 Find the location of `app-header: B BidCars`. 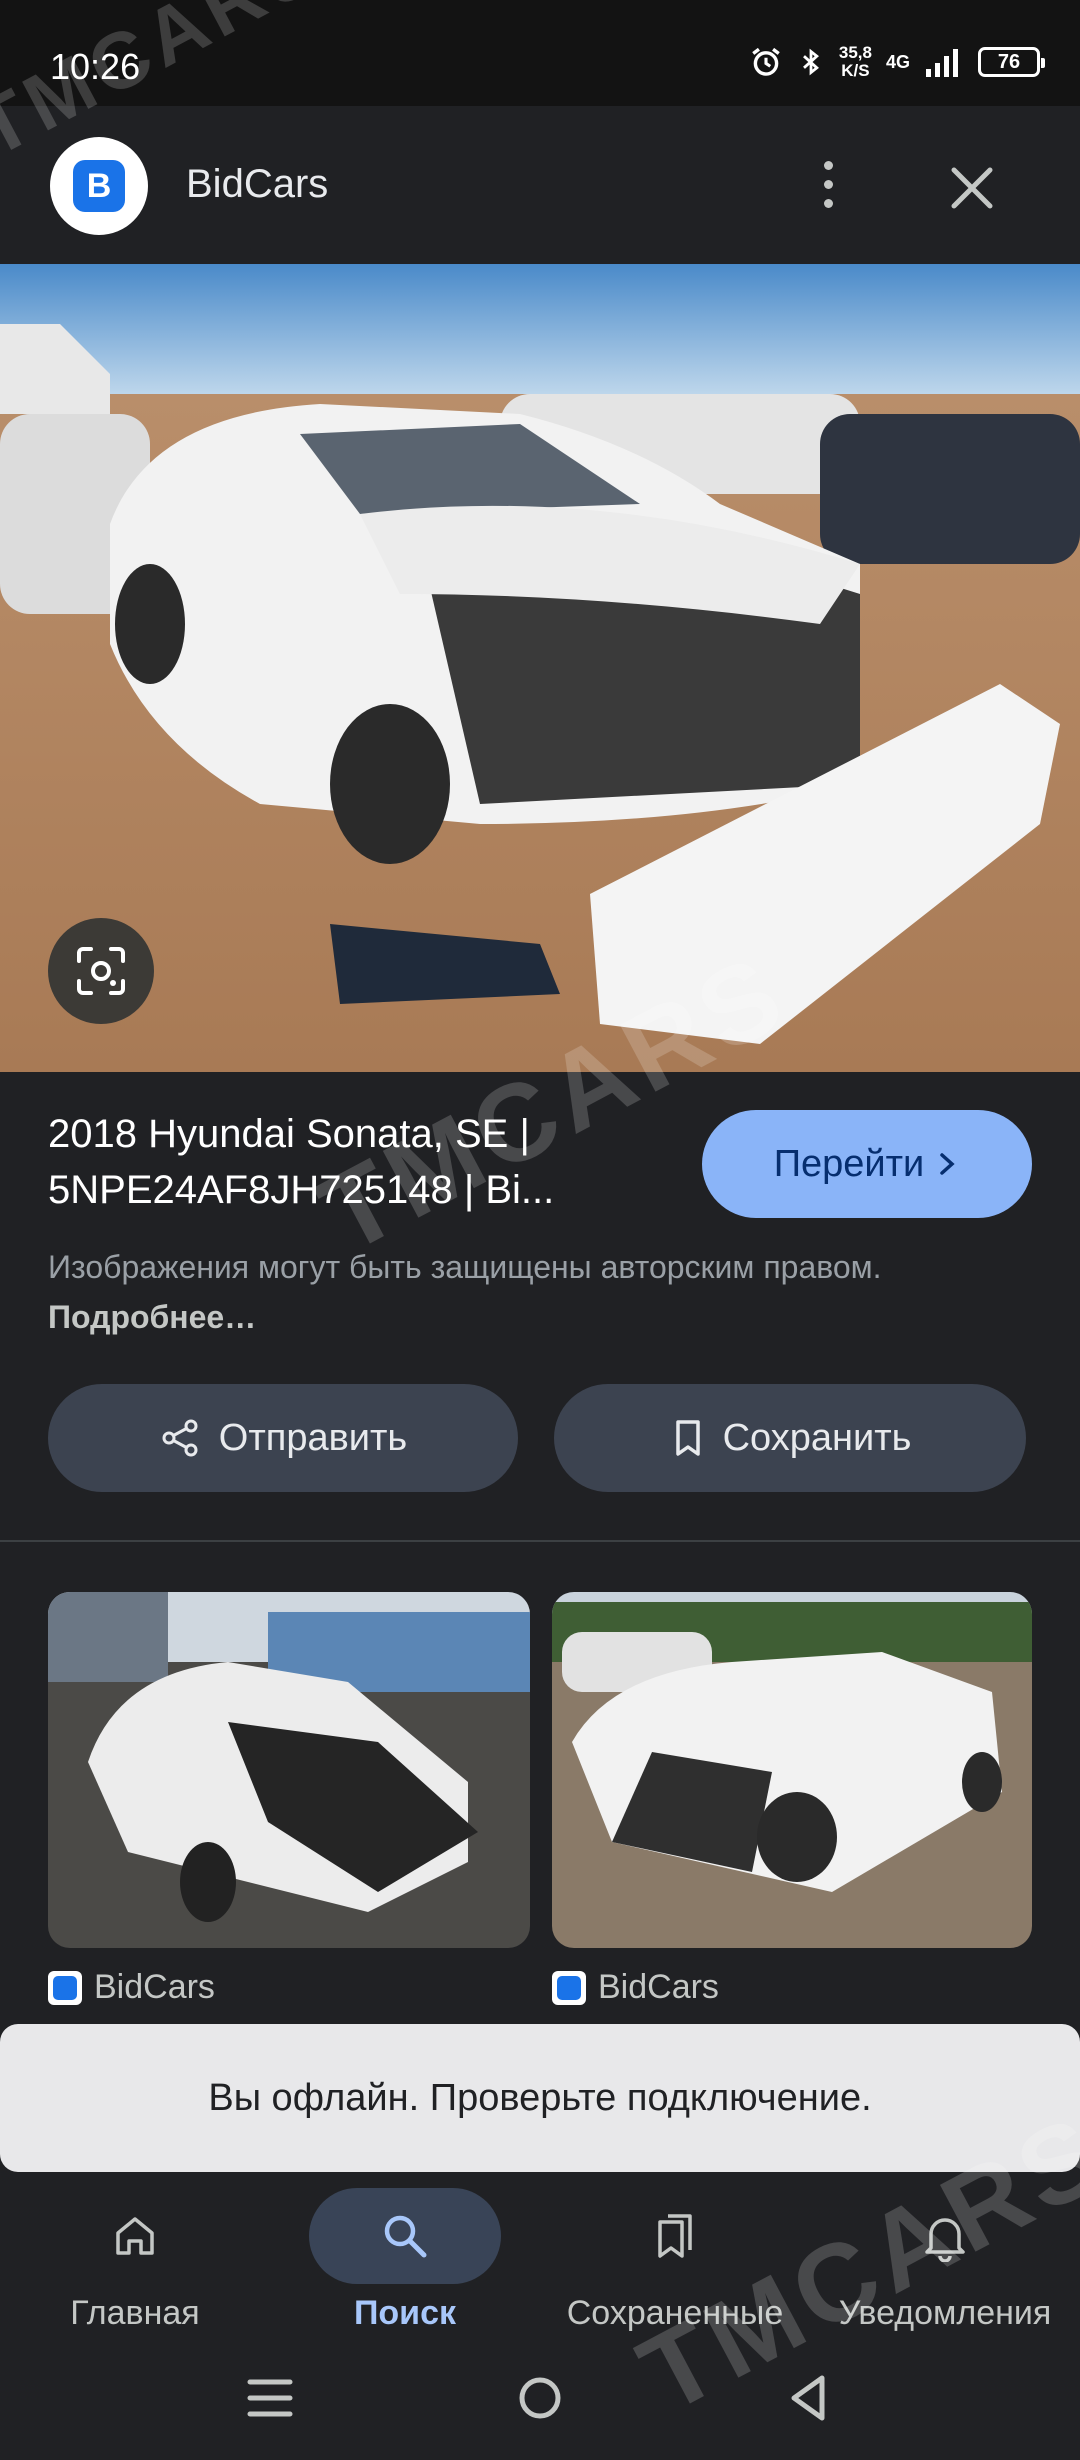

app-header: B BidCars is located at coordinates (540, 185).